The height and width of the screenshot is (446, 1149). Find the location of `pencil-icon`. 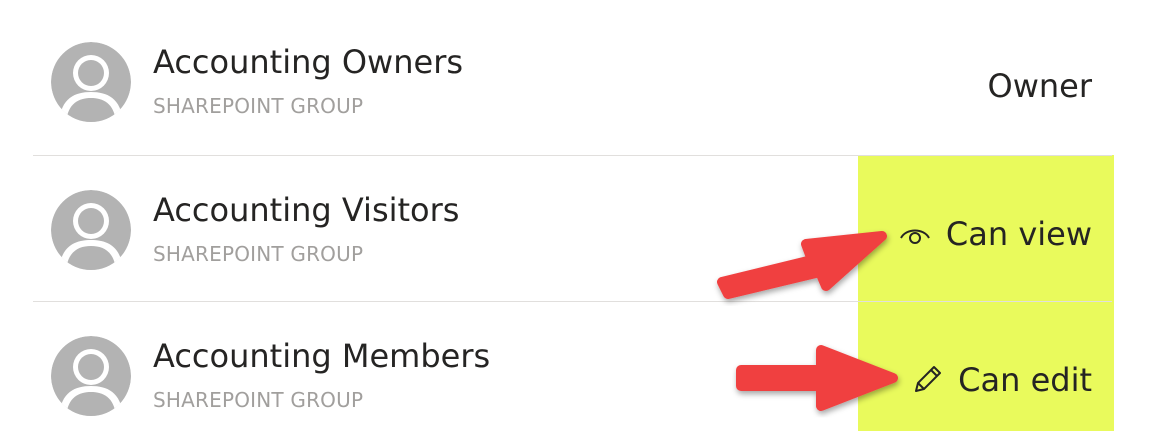

pencil-icon is located at coordinates (928, 379).